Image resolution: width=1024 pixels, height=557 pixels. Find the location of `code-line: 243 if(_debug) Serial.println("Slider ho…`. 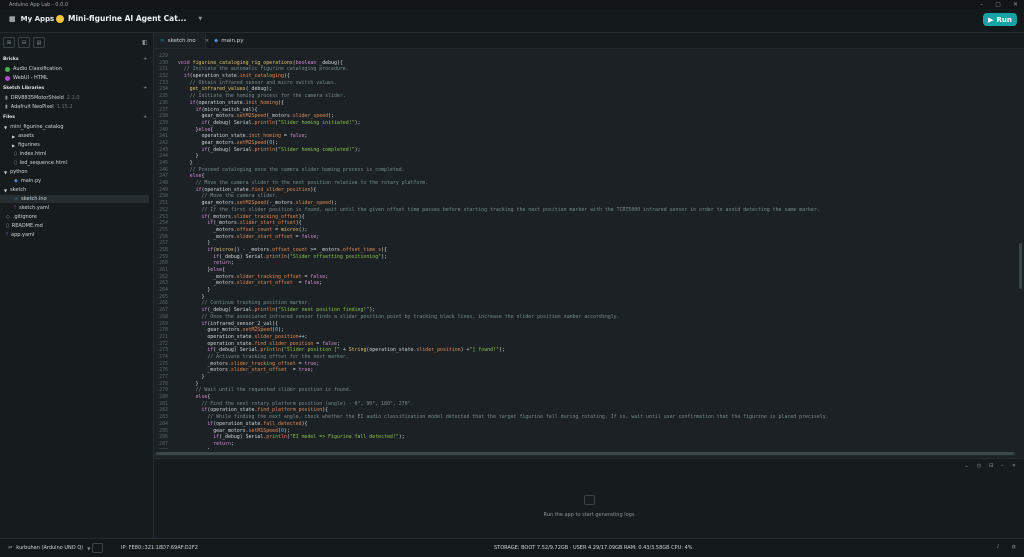

code-line: 243 if(_debug) Serial.println("Slider ho… is located at coordinates (585, 150).